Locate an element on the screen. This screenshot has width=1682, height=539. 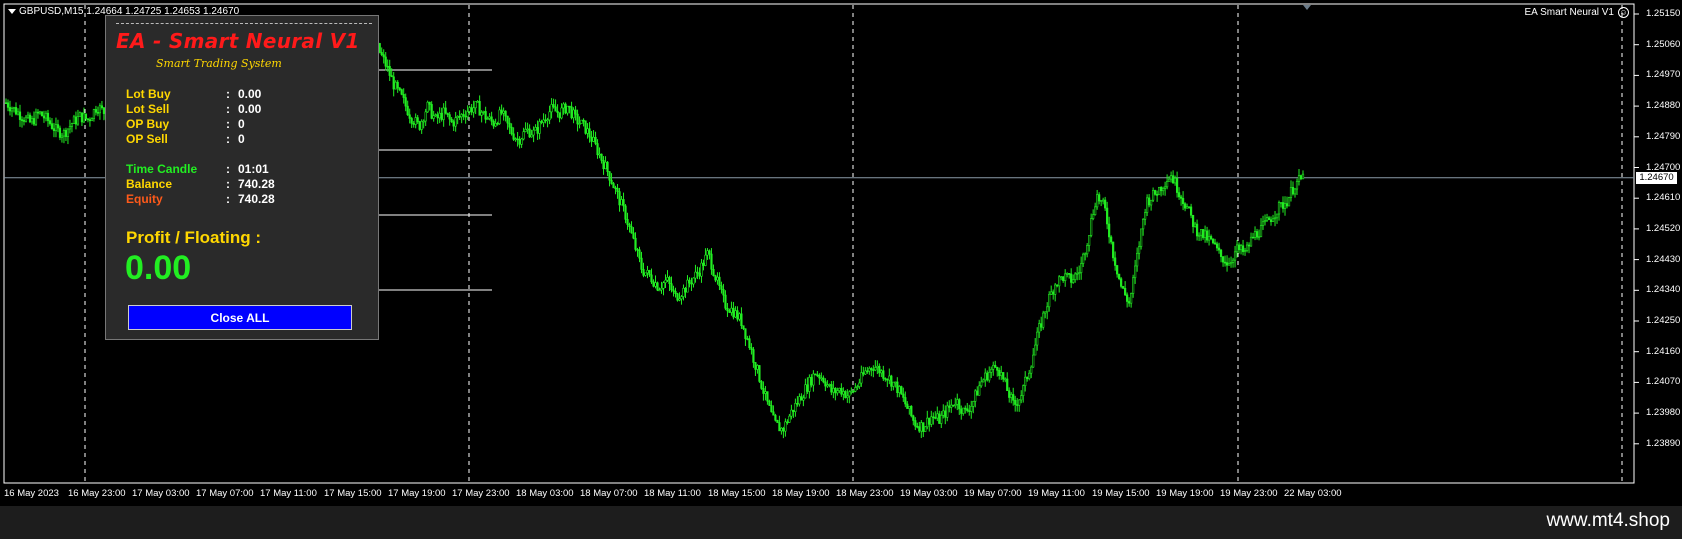
price-label: 1.25150 is located at coordinates (1663, 13).